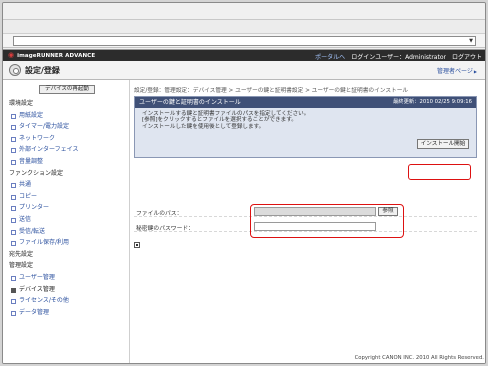 The image size is (488, 366). I want to click on page-title: 設定/登録, so click(42, 70).